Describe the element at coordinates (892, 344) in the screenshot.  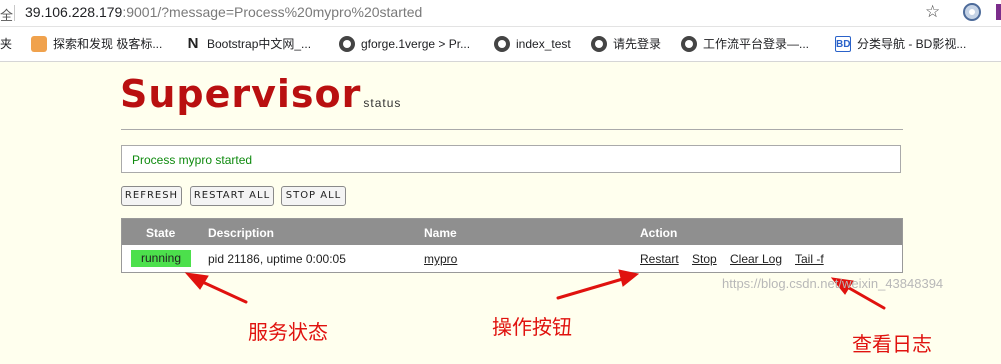
I see `annotation-view-log: 查看日志` at that location.